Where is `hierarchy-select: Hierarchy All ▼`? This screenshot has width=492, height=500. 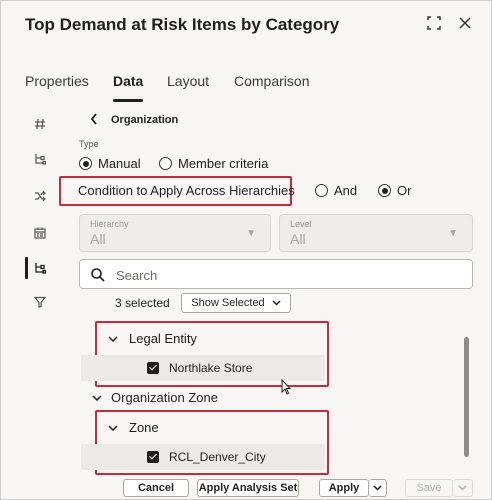 hierarchy-select: Hierarchy All ▼ is located at coordinates (175, 233).